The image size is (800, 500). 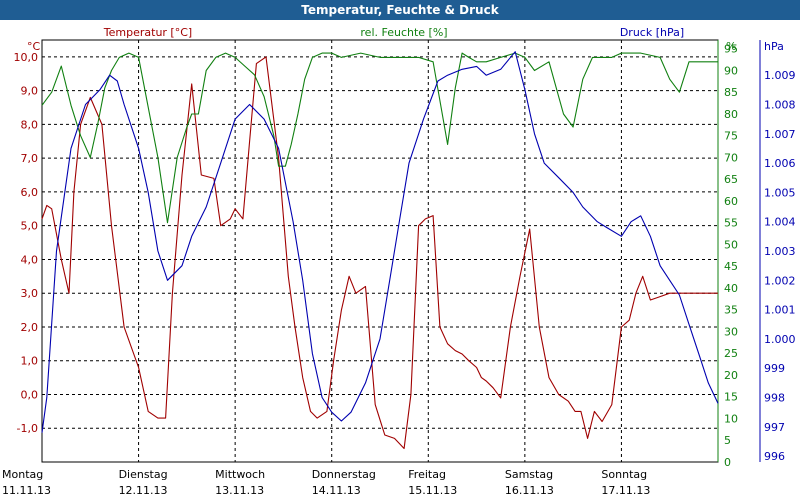 I want to click on pressure-tick: 1.002, so click(x=780, y=280).